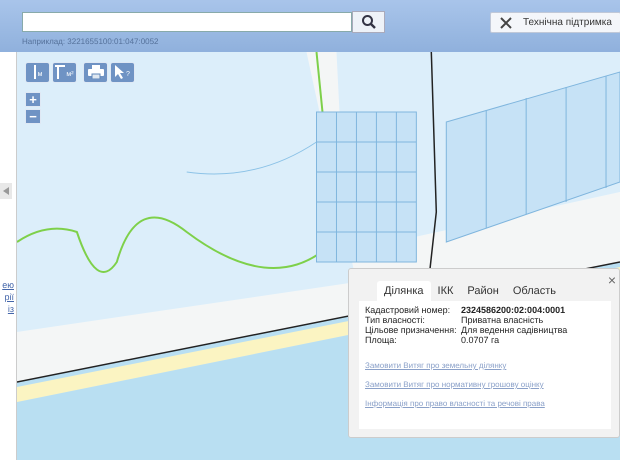 The height and width of the screenshot is (460, 620). Describe the element at coordinates (502, 320) in the screenshot. I see `field-value: Приватна власність` at that location.